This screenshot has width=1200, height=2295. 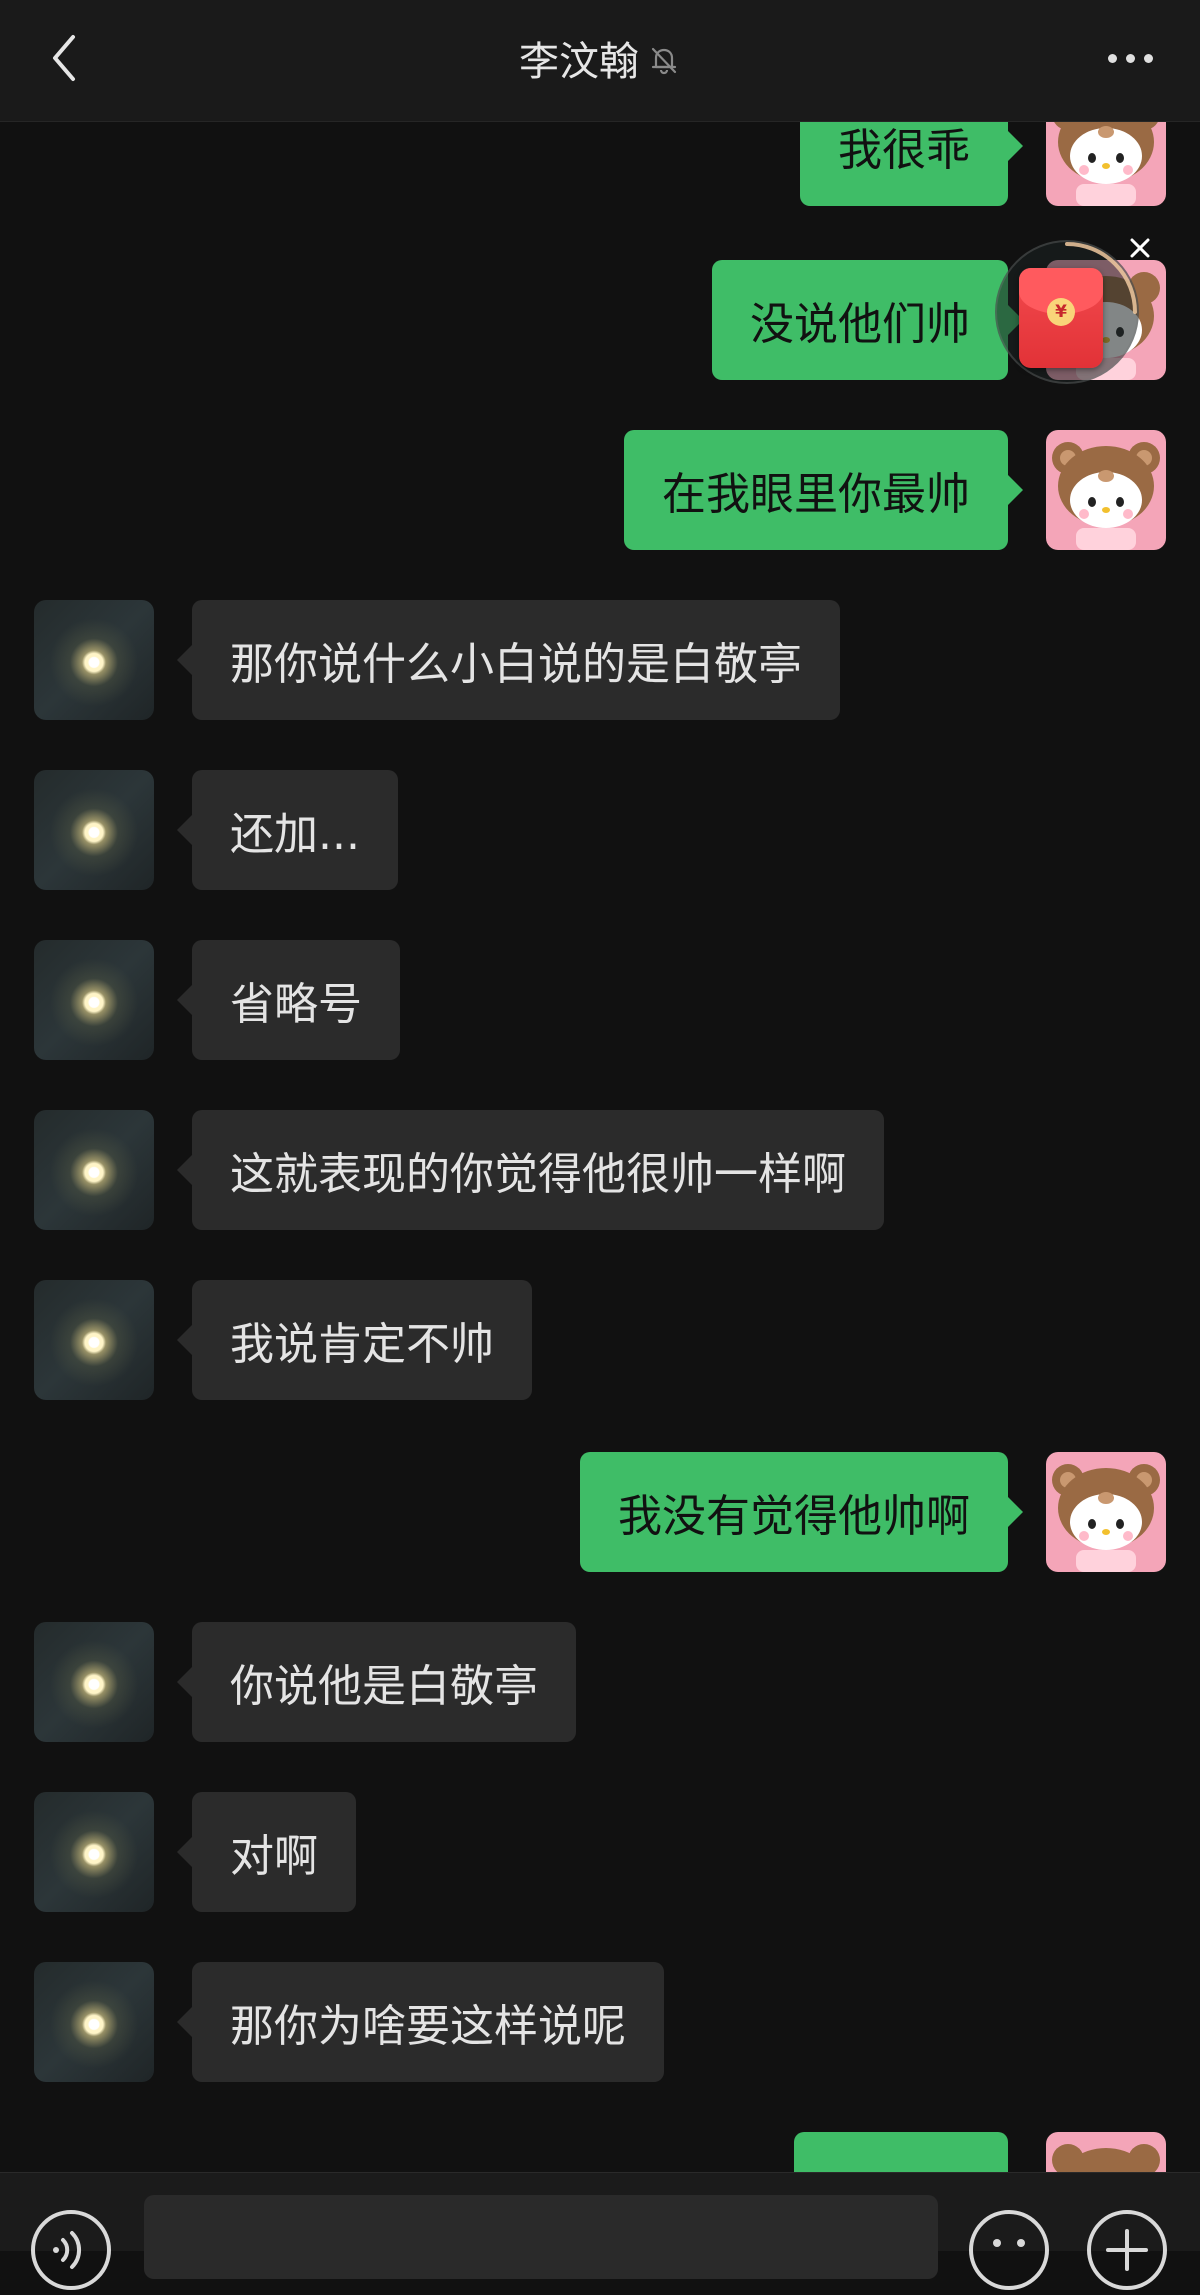 I want to click on more-options-button, so click(x=1130, y=58).